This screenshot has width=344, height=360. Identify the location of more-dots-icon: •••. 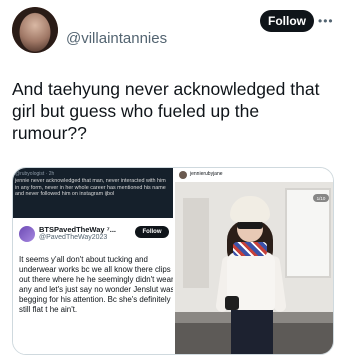
(326, 21).